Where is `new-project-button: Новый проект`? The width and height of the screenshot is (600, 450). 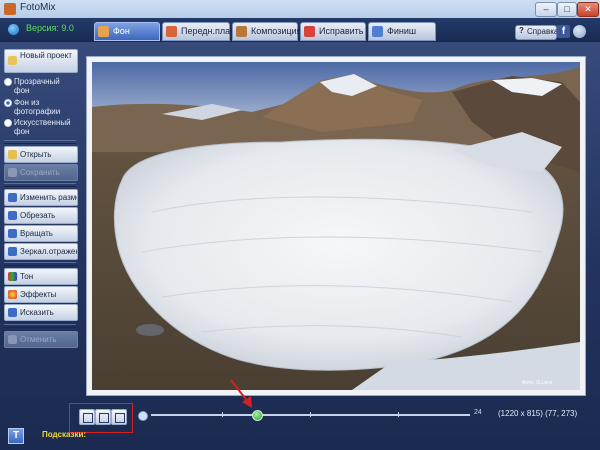 new-project-button: Новый проект is located at coordinates (41, 61).